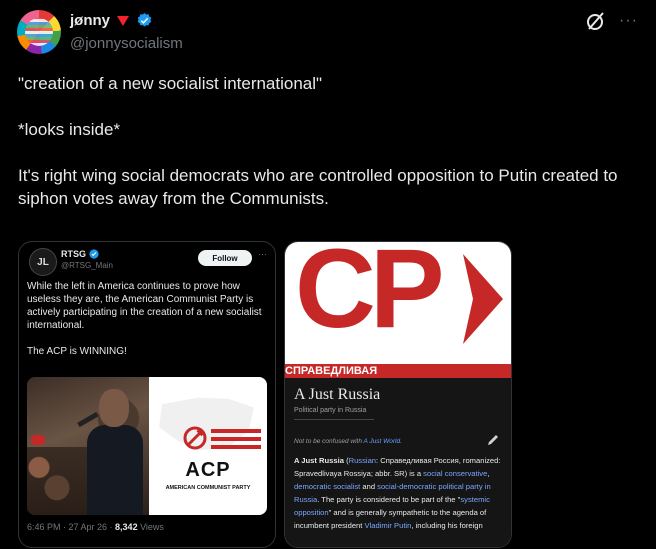  I want to click on wiki-subtitle: Political party in Russia, so click(330, 410).